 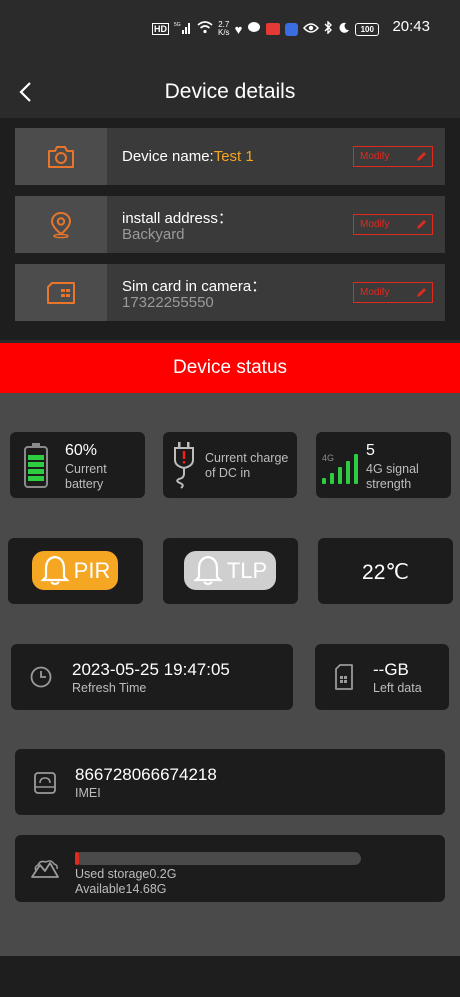 What do you see at coordinates (177, 25) in the screenshot?
I see `svg-text: 5G` at bounding box center [177, 25].